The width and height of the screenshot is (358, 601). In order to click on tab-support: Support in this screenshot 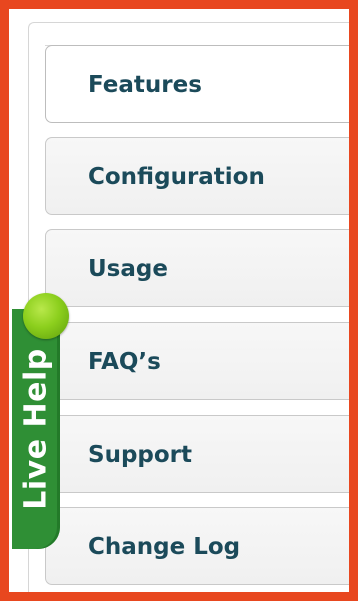, I will do `click(197, 454)`.